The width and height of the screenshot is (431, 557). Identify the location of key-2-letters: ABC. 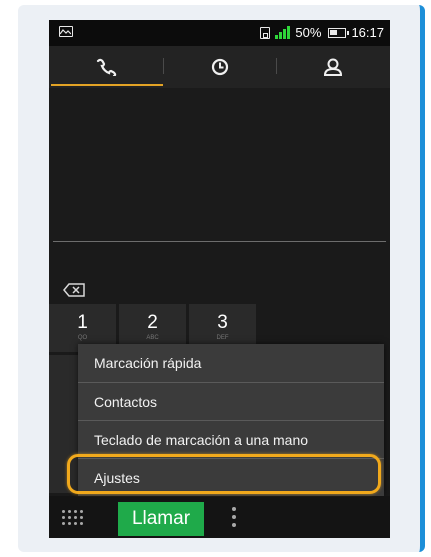
(152, 338).